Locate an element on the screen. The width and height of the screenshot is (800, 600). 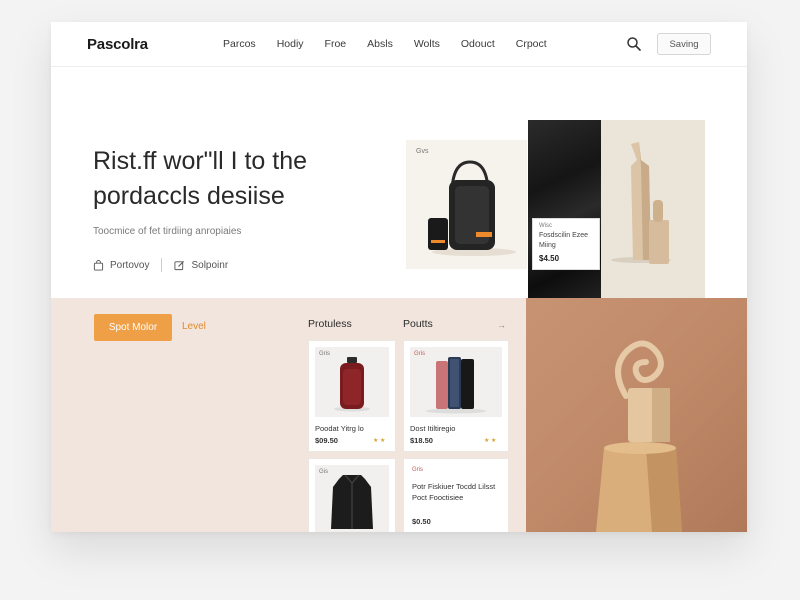
phones-icon is located at coordinates (456, 385).